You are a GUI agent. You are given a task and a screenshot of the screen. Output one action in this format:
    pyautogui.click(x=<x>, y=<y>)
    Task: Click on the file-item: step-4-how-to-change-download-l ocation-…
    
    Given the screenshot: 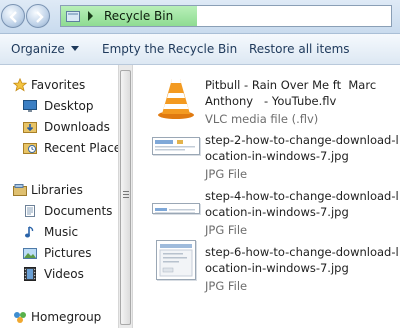 What is the action you would take?
    pyautogui.click(x=267, y=211)
    